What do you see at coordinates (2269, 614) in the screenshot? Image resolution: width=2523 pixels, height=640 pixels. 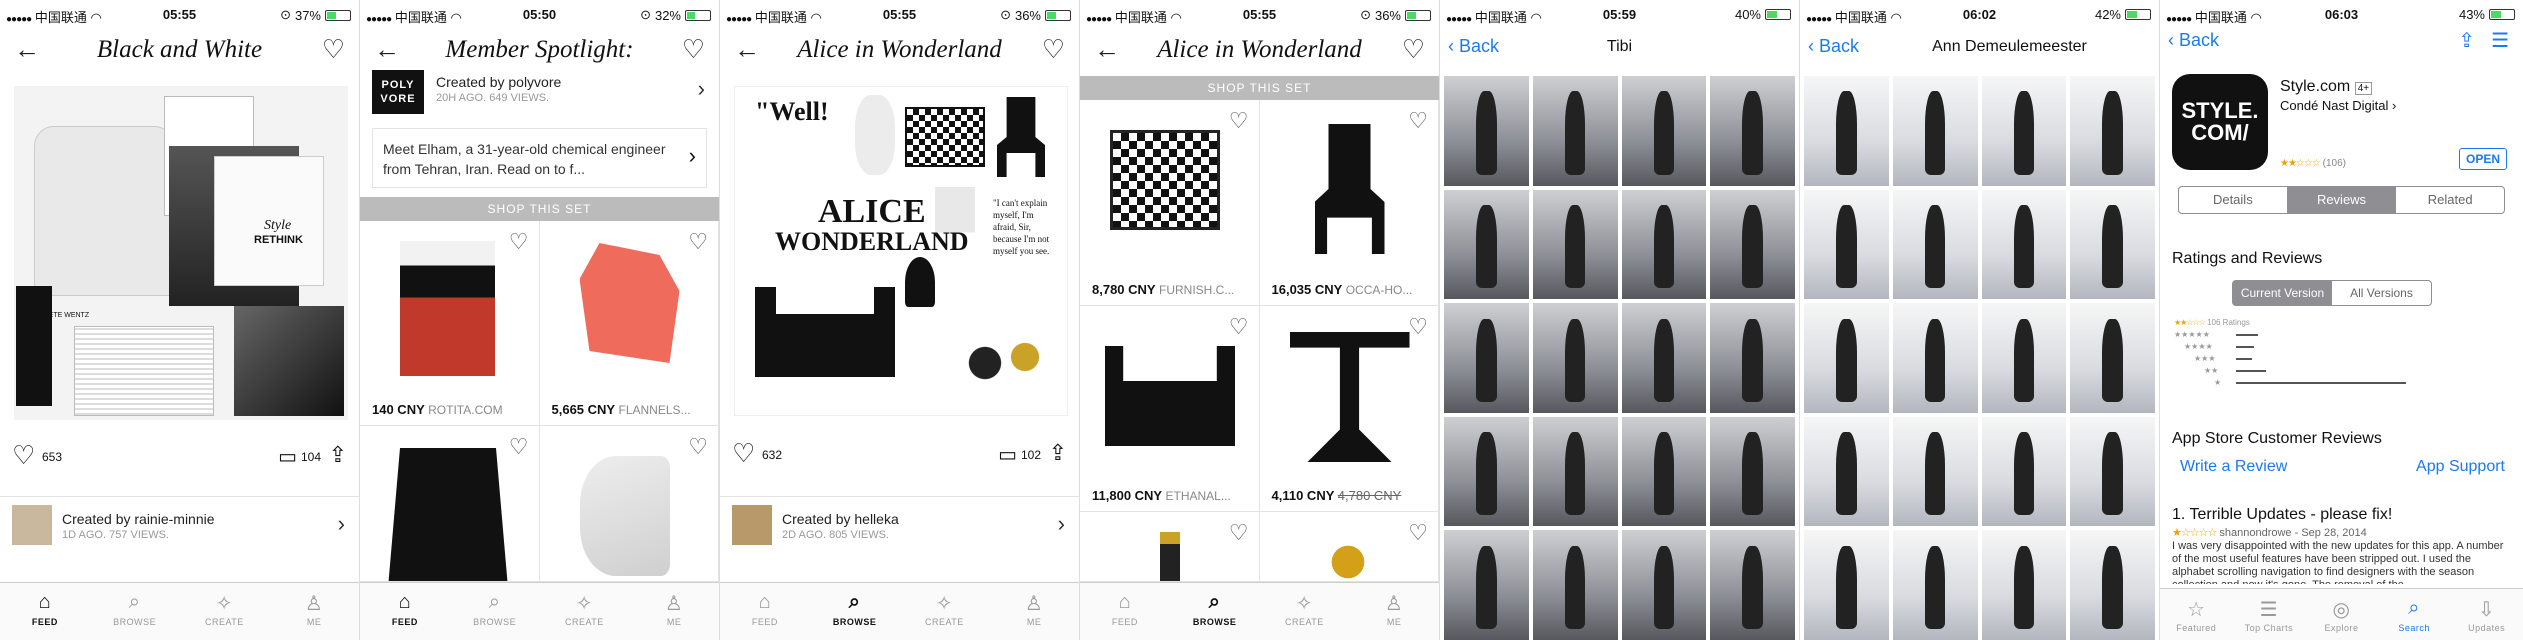 I see `tab-top-charts: ☰ Top Charts` at bounding box center [2269, 614].